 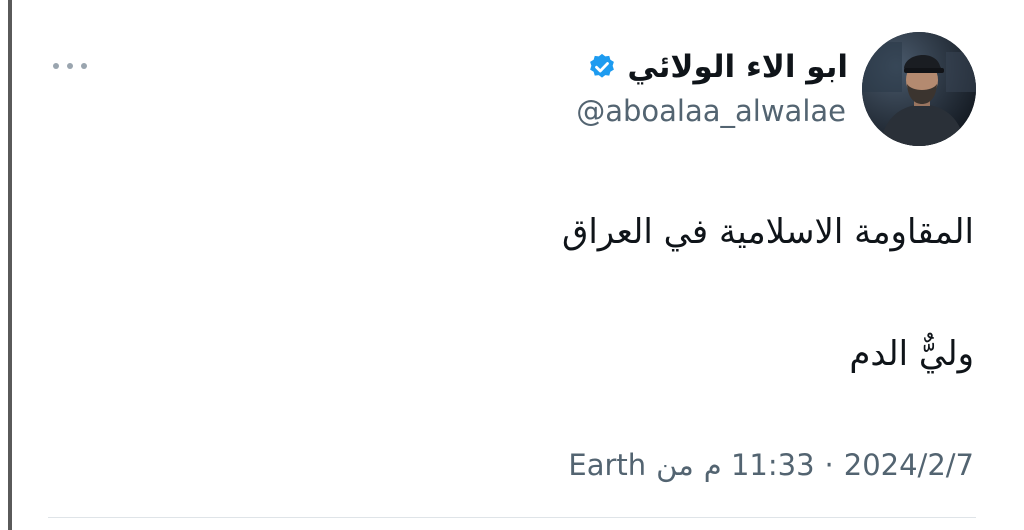 What do you see at coordinates (675, 465) in the screenshot?
I see `source-prefix: من` at bounding box center [675, 465].